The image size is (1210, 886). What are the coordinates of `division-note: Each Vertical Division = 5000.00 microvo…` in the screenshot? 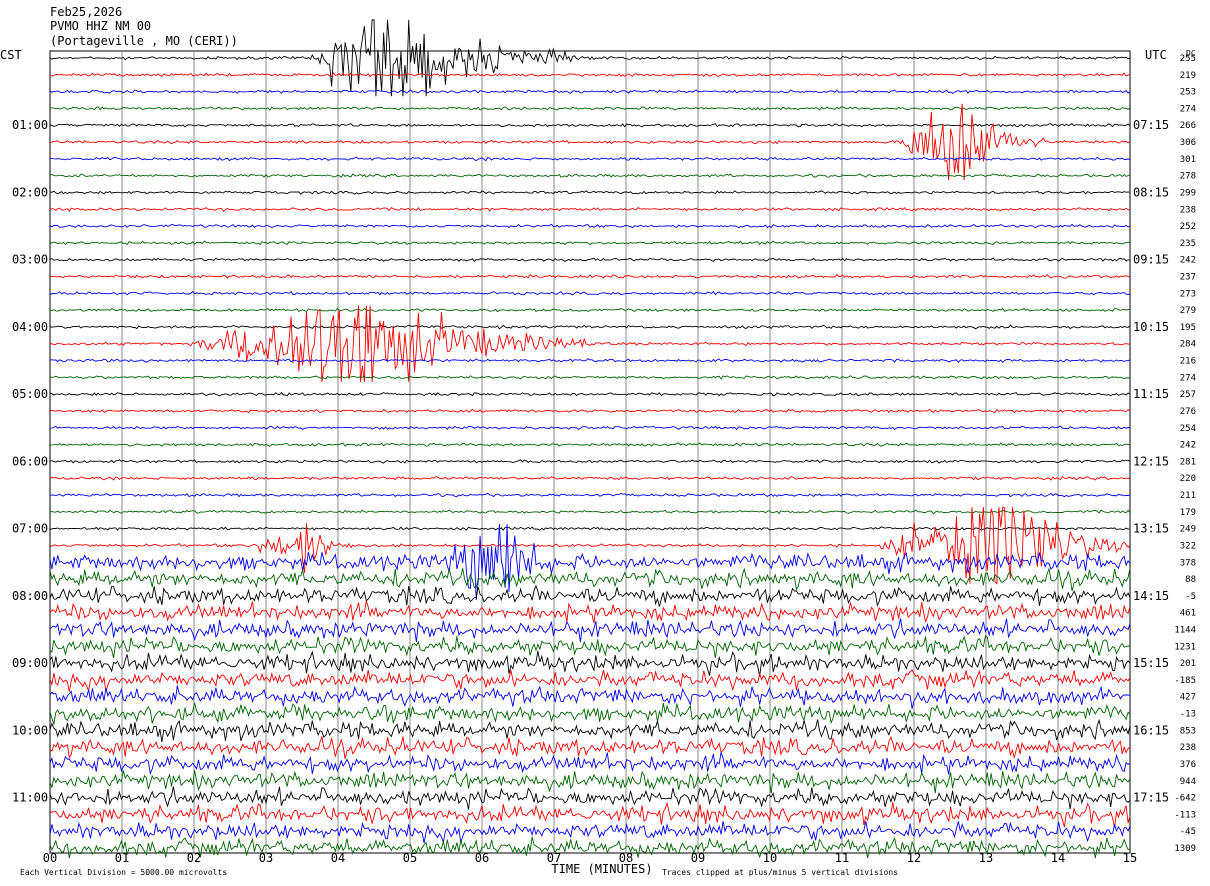 It's located at (123, 872).